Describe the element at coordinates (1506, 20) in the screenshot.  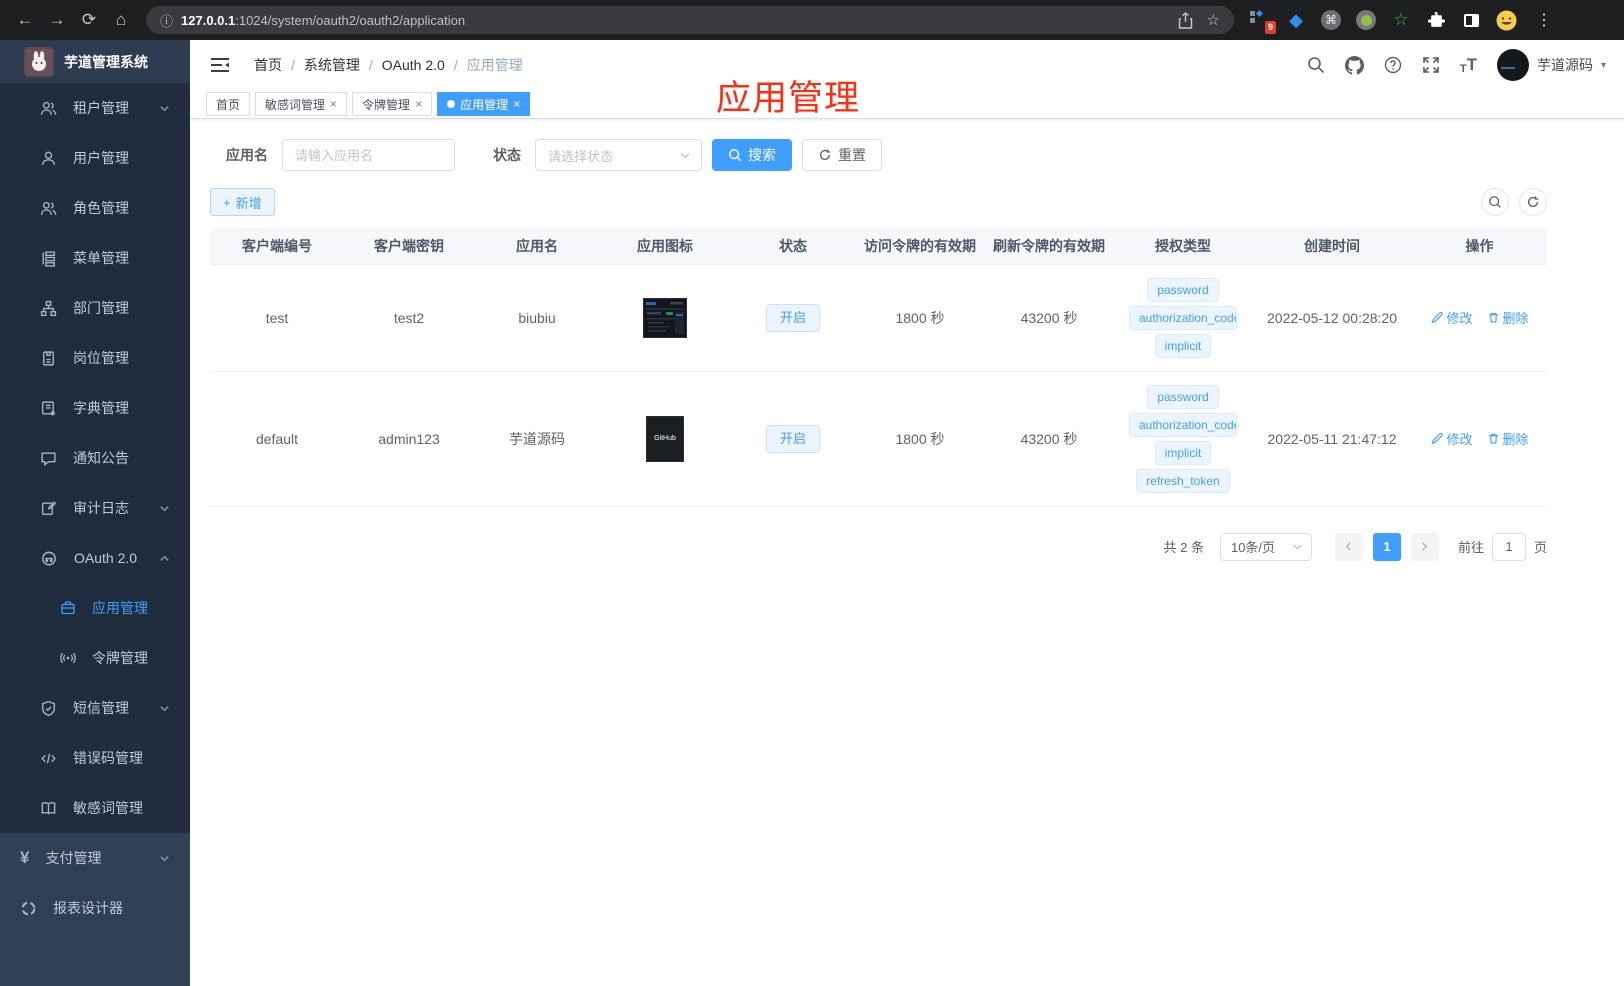
I see `profile-avatar-icon` at that location.